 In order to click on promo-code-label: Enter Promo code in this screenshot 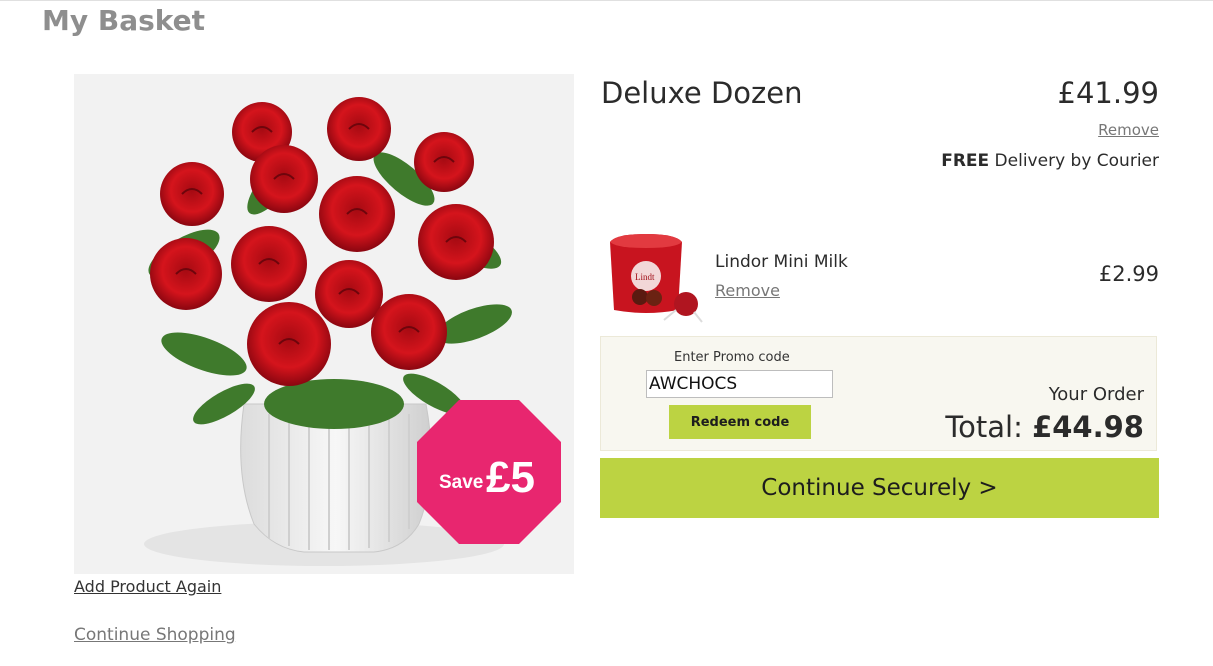, I will do `click(732, 357)`.